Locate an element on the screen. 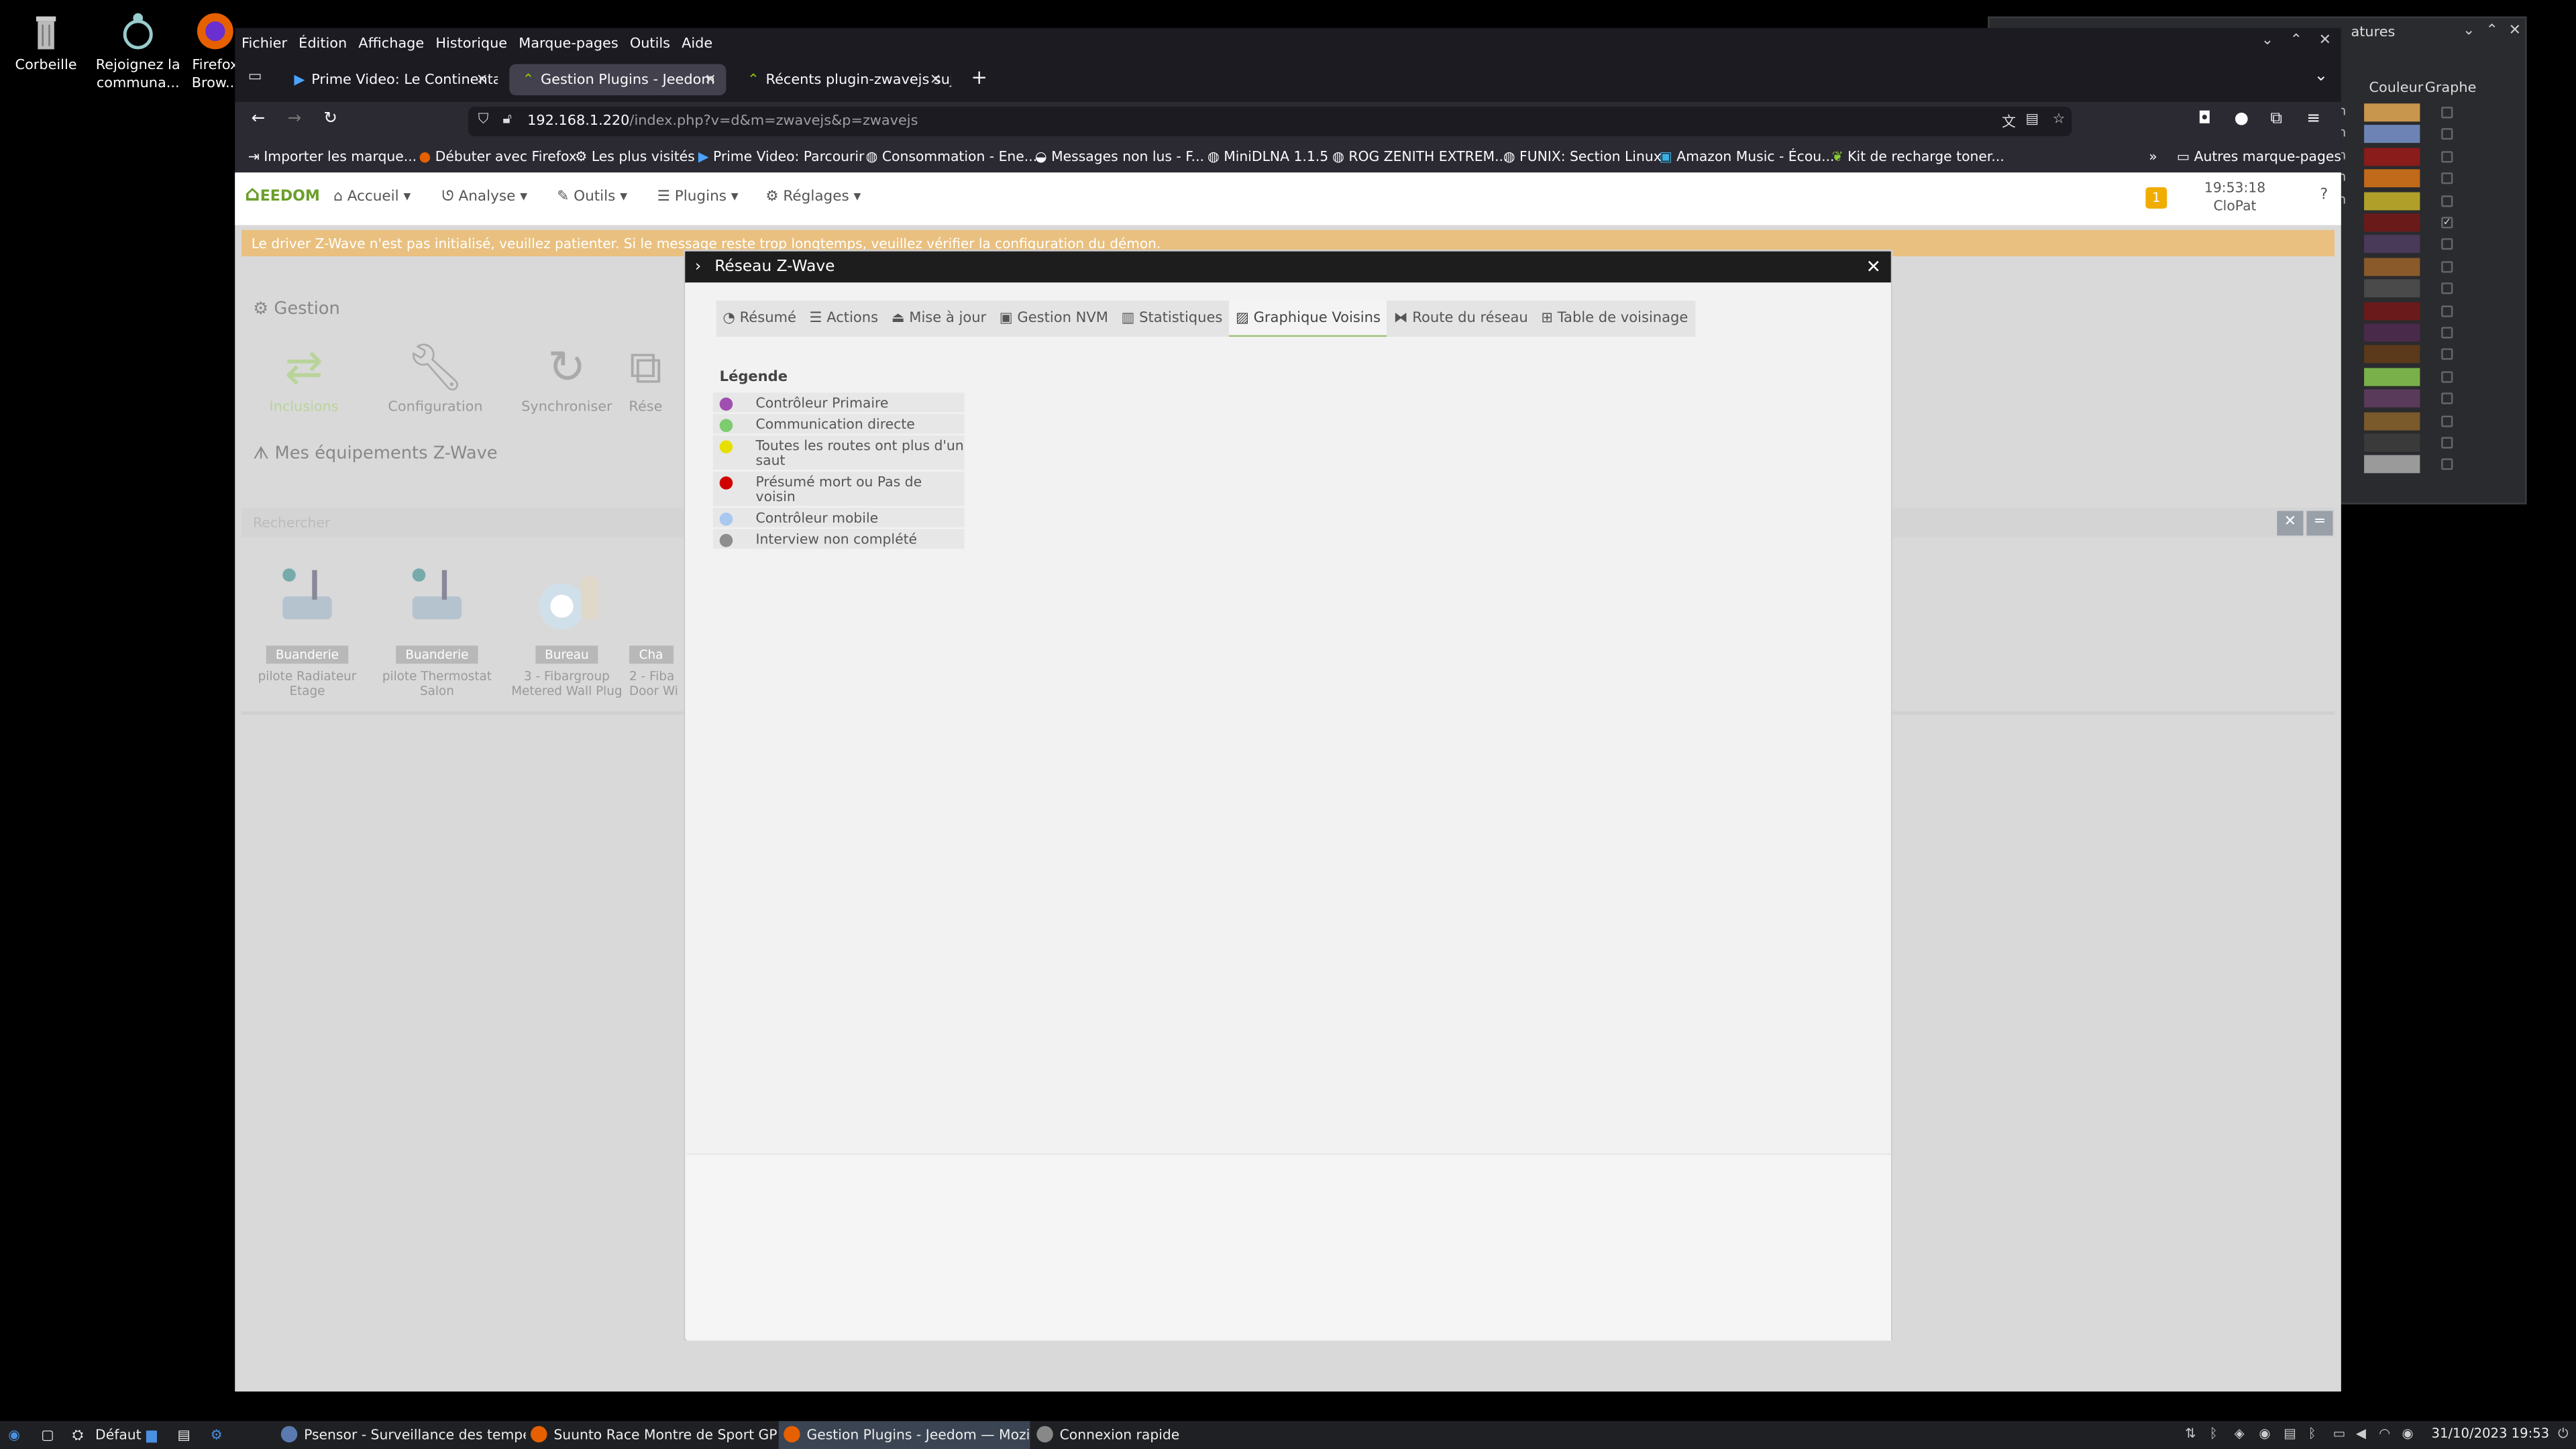 The image size is (2576, 1449). list-all-tabs-icon: ⌄ is located at coordinates (2321, 76).